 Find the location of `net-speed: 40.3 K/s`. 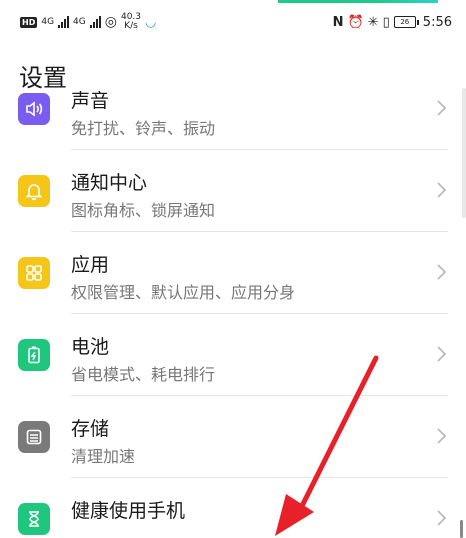

net-speed: 40.3 K/s is located at coordinates (131, 21).